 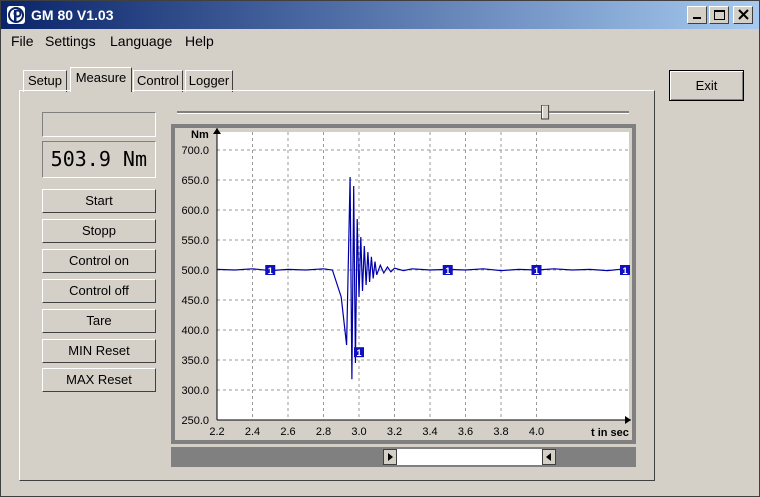 What do you see at coordinates (158, 81) in the screenshot?
I see `tab-control: Control` at bounding box center [158, 81].